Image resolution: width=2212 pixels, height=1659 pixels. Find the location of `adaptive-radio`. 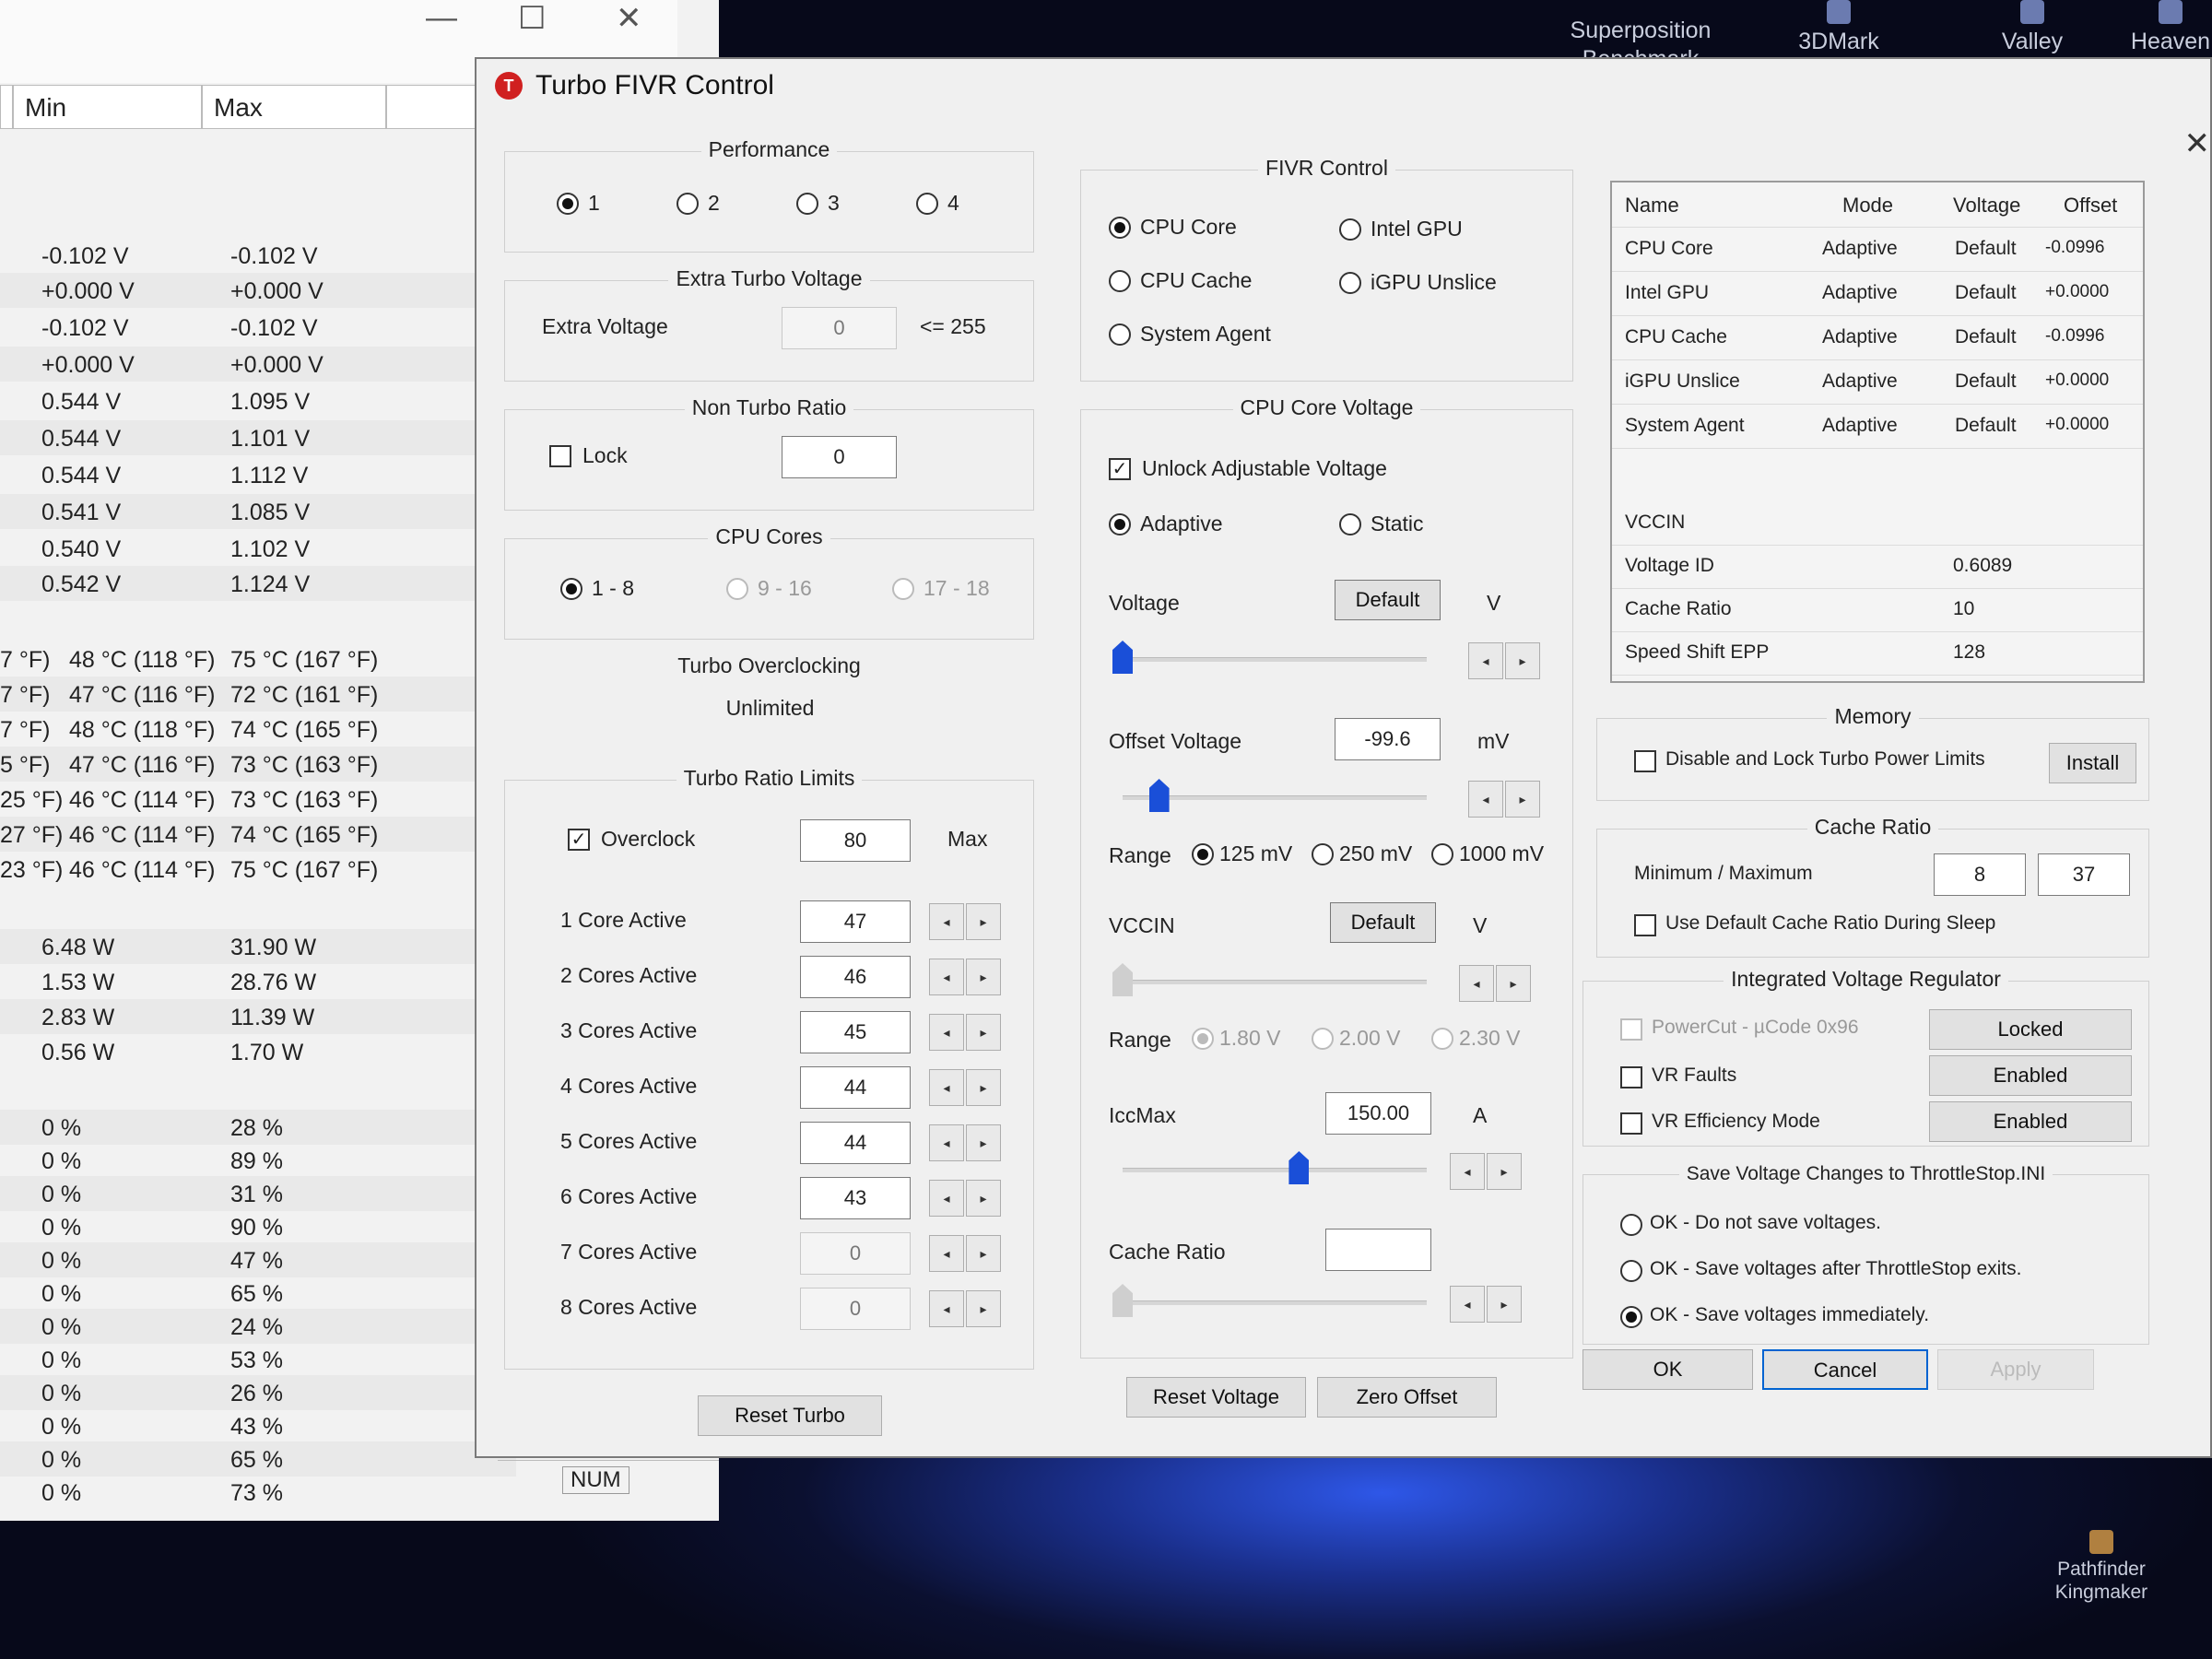

adaptive-radio is located at coordinates (1120, 524).